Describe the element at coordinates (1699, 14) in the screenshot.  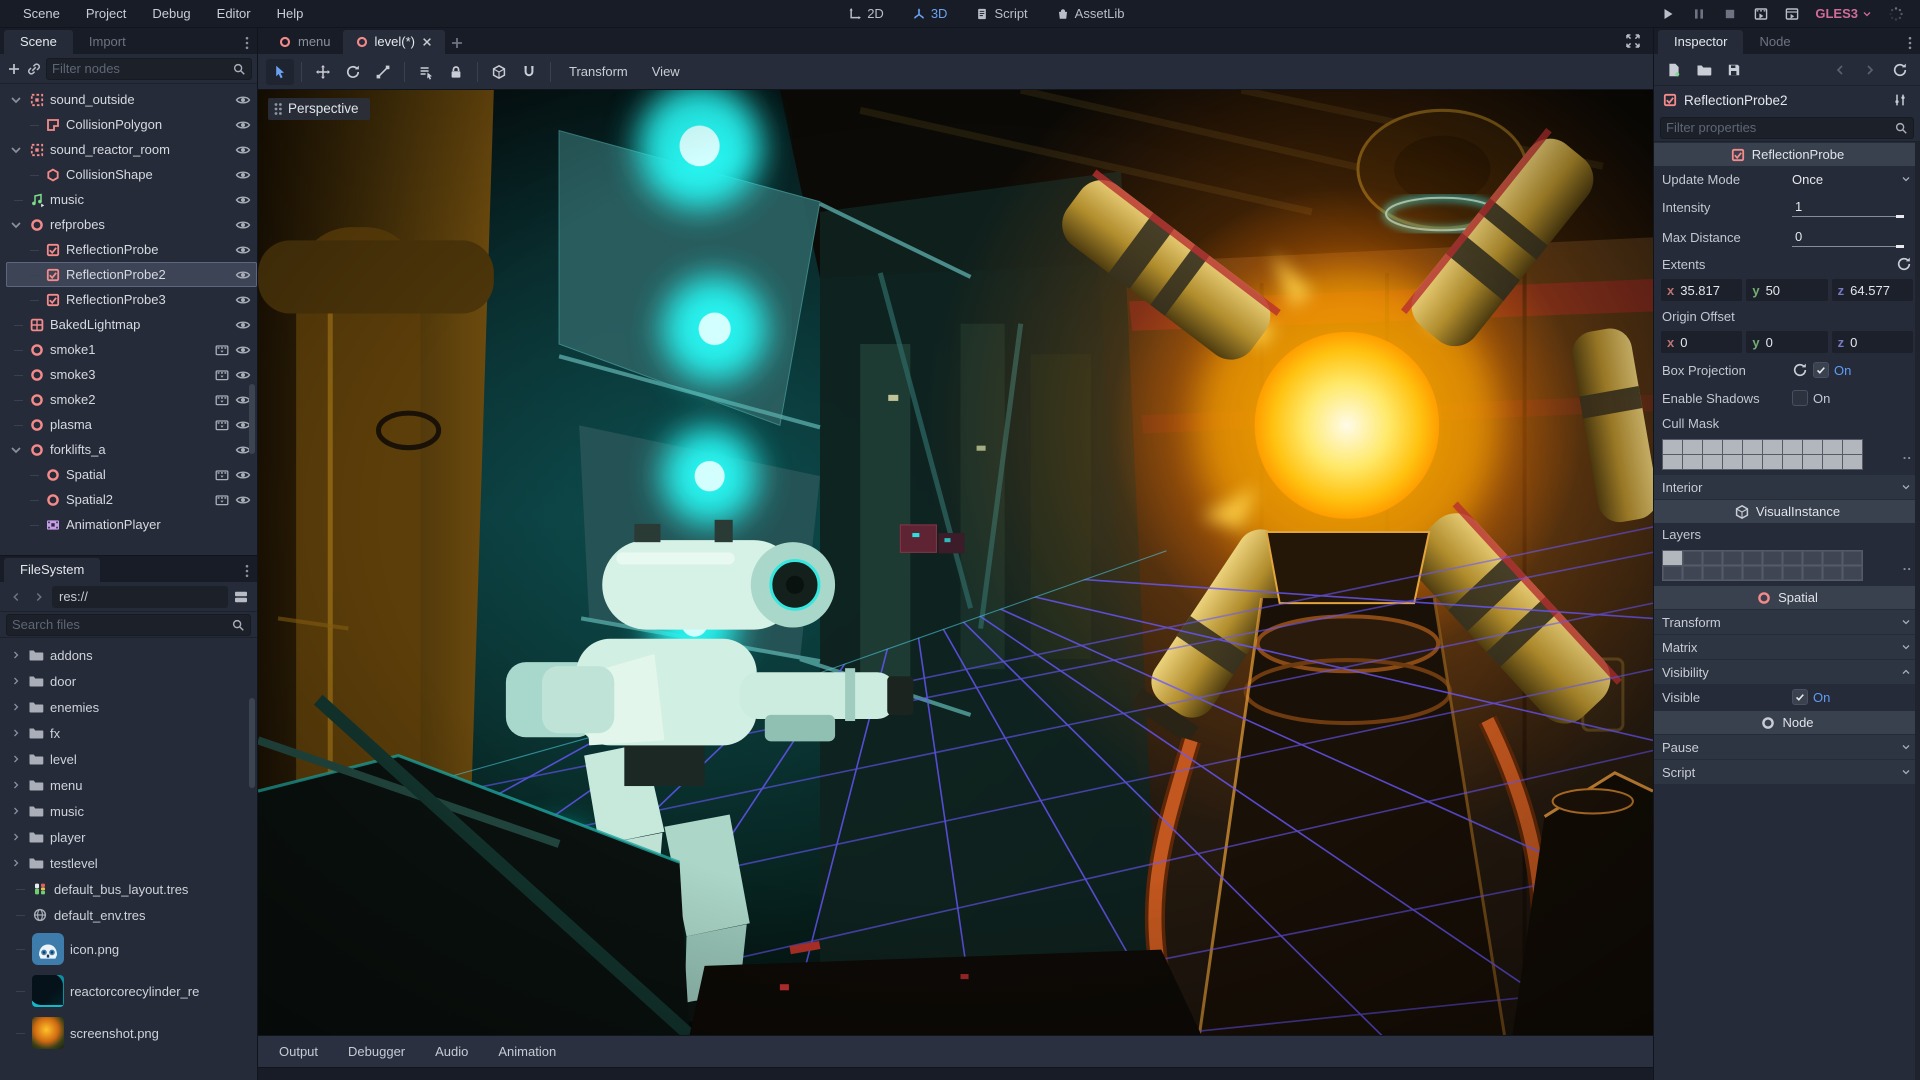
I see `pause-button` at that location.